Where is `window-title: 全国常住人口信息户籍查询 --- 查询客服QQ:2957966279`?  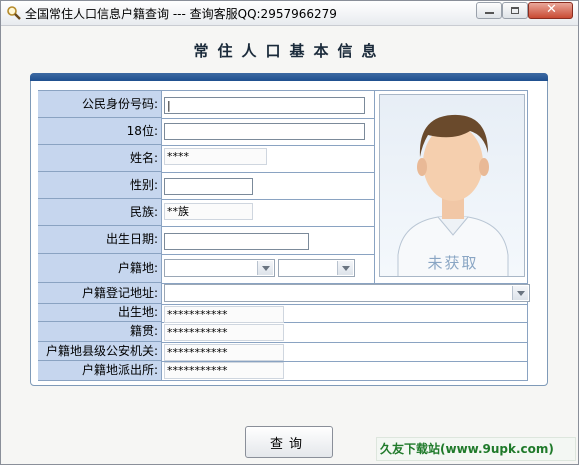
window-title: 全国常住人口信息户籍查询 --- 查询客服QQ:2957966279 is located at coordinates (181, 14).